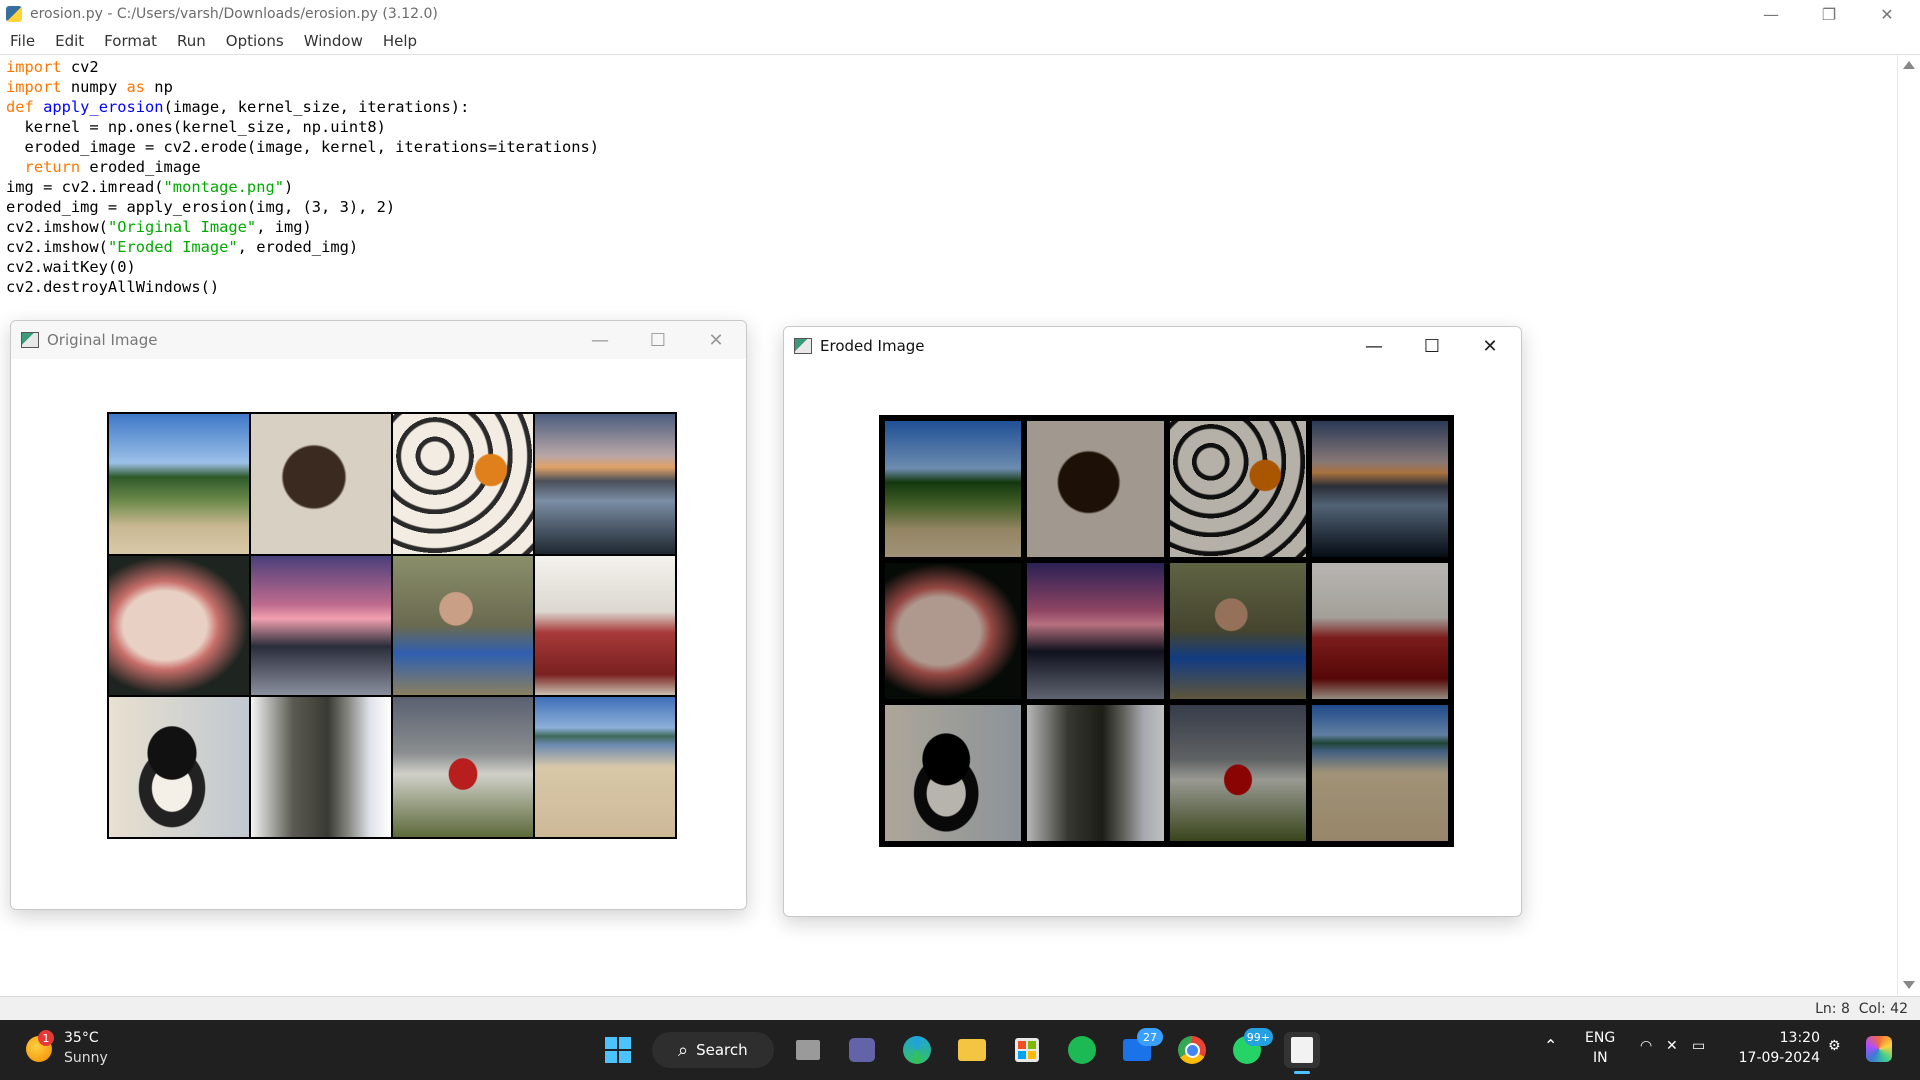 The width and height of the screenshot is (1920, 1080). What do you see at coordinates (400, 41) in the screenshot?
I see `menu-help: Help` at bounding box center [400, 41].